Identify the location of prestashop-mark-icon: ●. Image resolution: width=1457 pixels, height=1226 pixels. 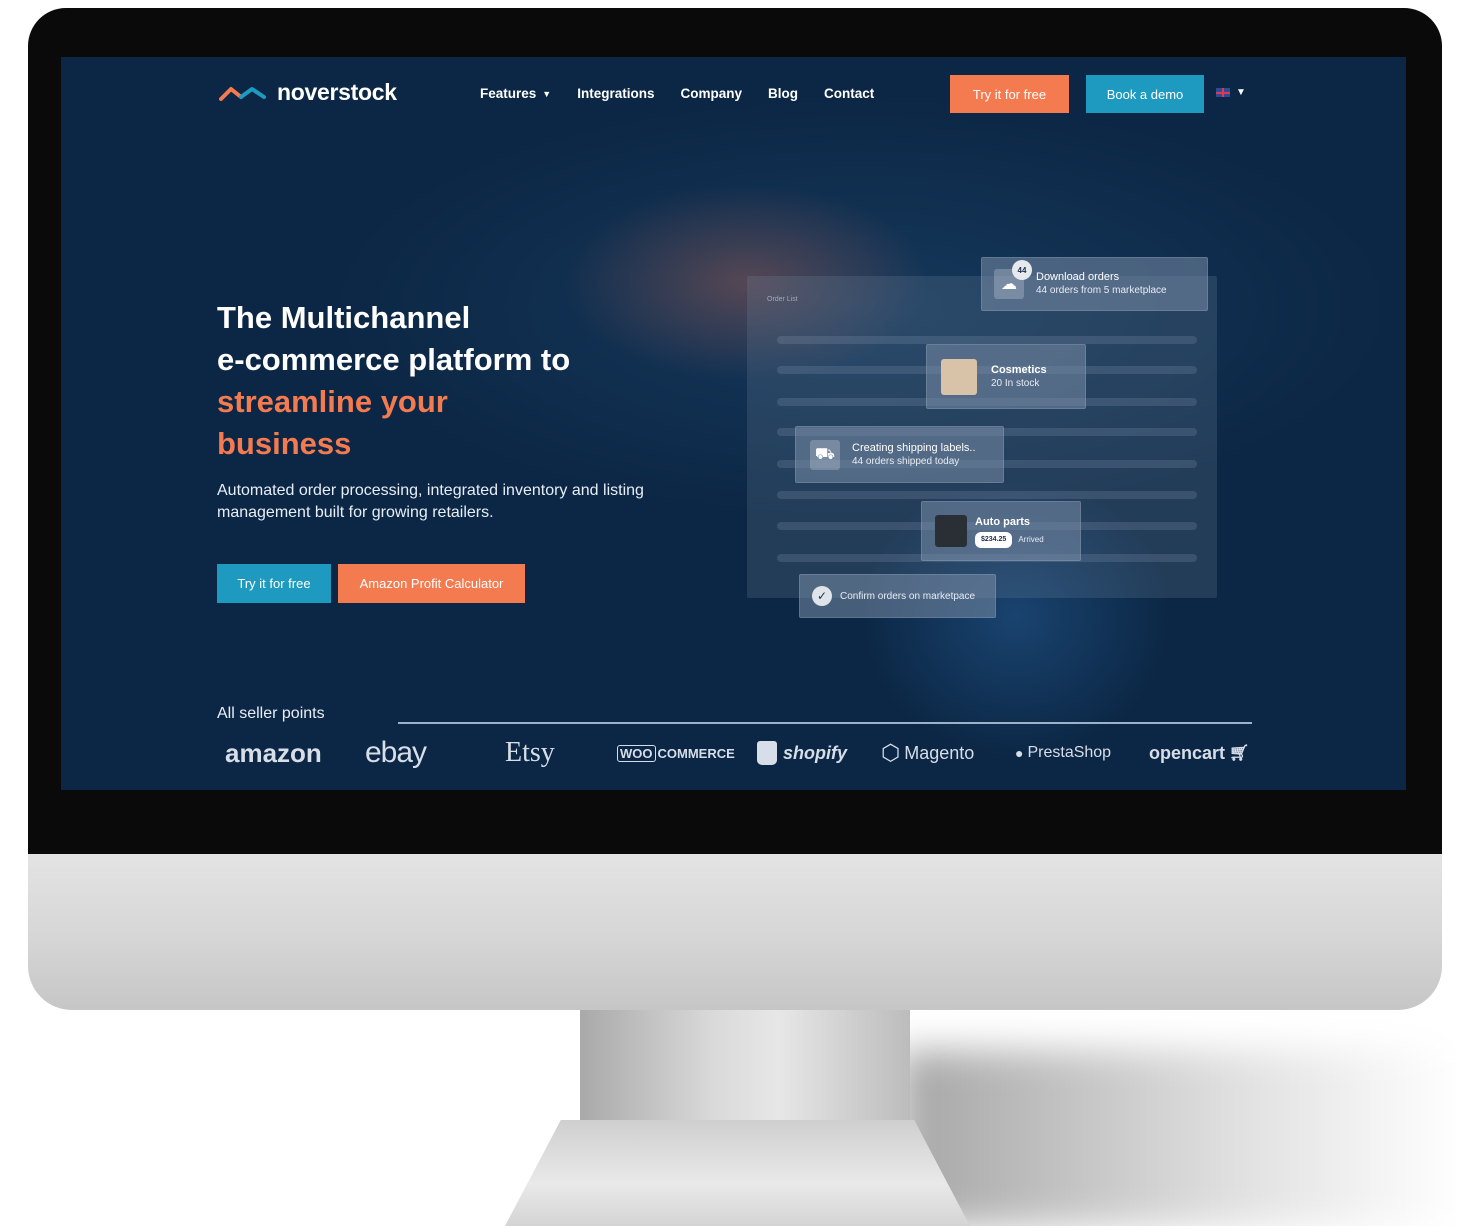
(1019, 753).